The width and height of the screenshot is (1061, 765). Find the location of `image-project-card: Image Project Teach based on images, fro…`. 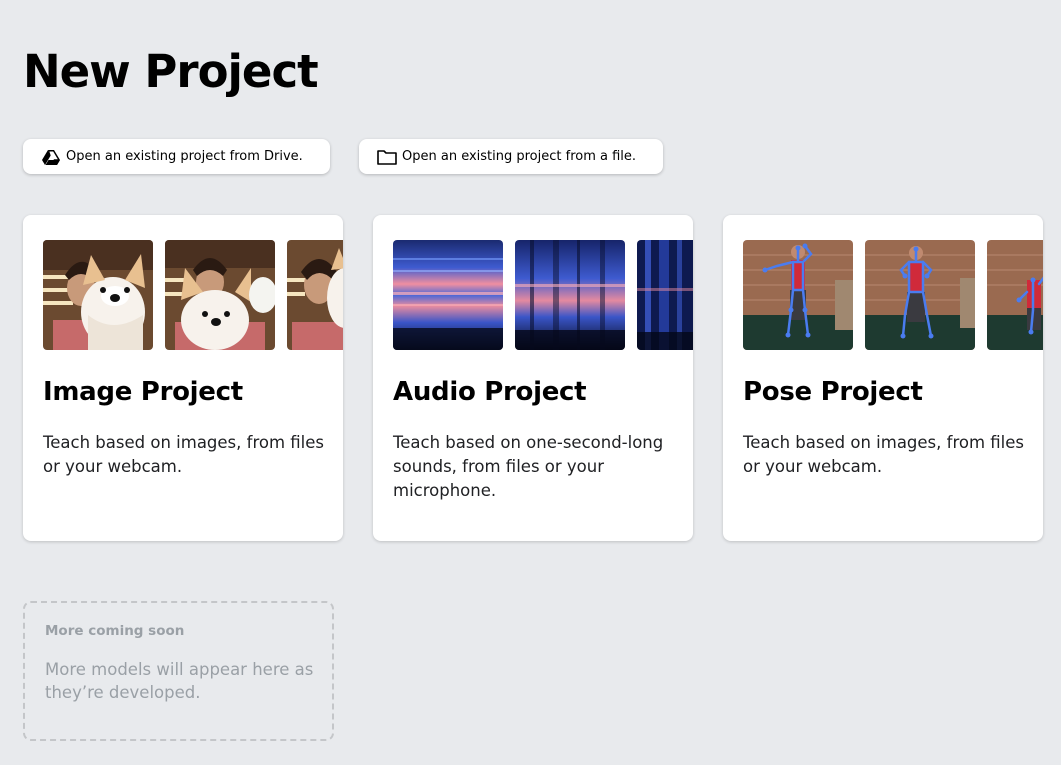

image-project-card: Image Project Teach based on images, fro… is located at coordinates (183, 378).